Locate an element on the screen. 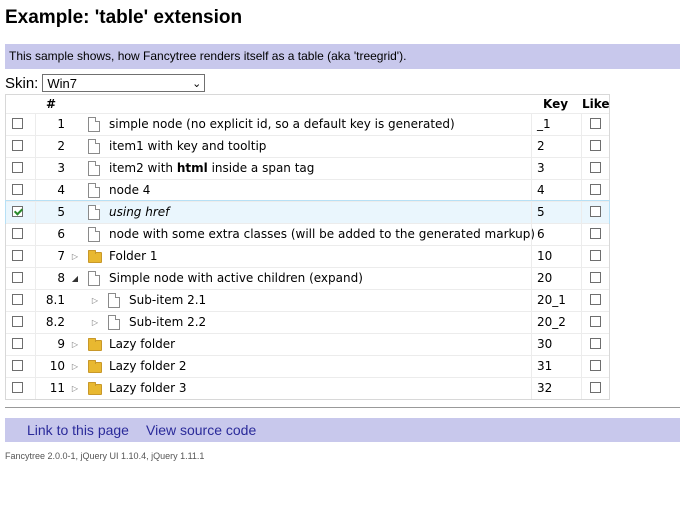 The height and width of the screenshot is (510, 680). row-number: 1 is located at coordinates (61, 124).